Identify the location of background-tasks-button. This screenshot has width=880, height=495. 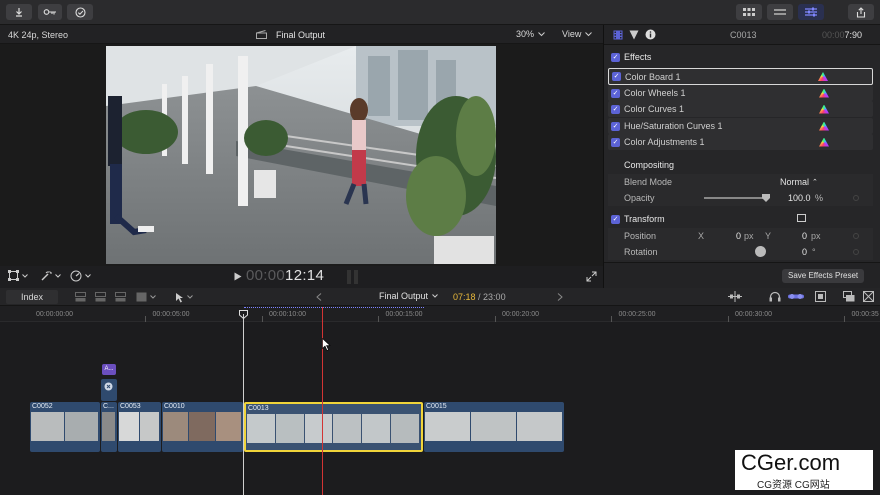
(80, 12).